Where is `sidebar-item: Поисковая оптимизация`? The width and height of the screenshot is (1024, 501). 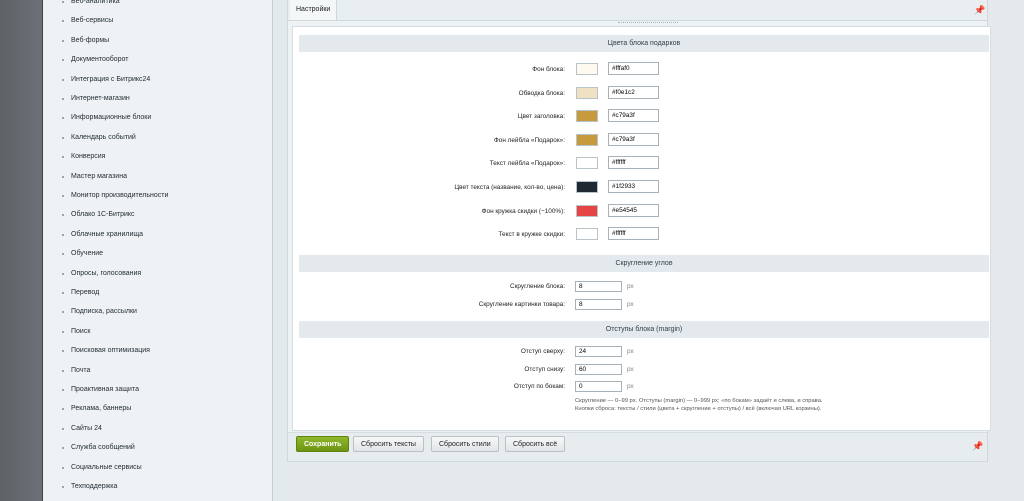 sidebar-item: Поисковая оптимизация is located at coordinates (106, 351).